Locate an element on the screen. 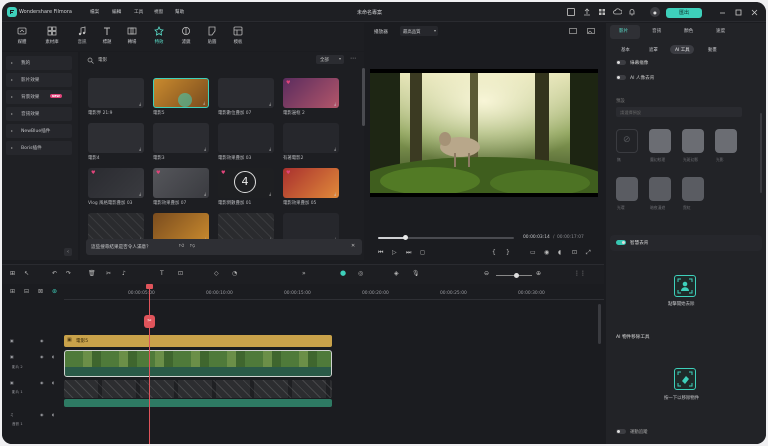  sidebar-item-newblue: ▸ NewBlue插件 is located at coordinates (39, 131).